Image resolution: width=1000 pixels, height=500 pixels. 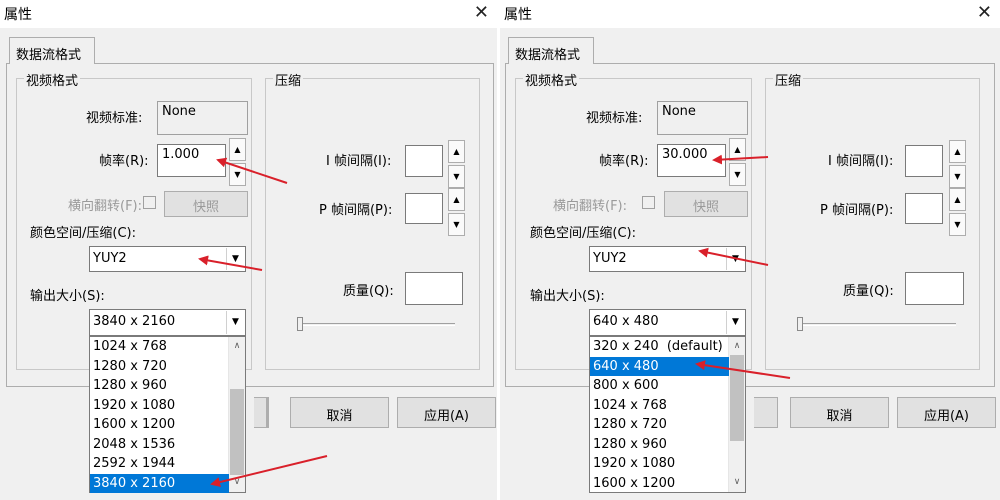 I want to click on ok-button-edge, so click(x=268, y=412).